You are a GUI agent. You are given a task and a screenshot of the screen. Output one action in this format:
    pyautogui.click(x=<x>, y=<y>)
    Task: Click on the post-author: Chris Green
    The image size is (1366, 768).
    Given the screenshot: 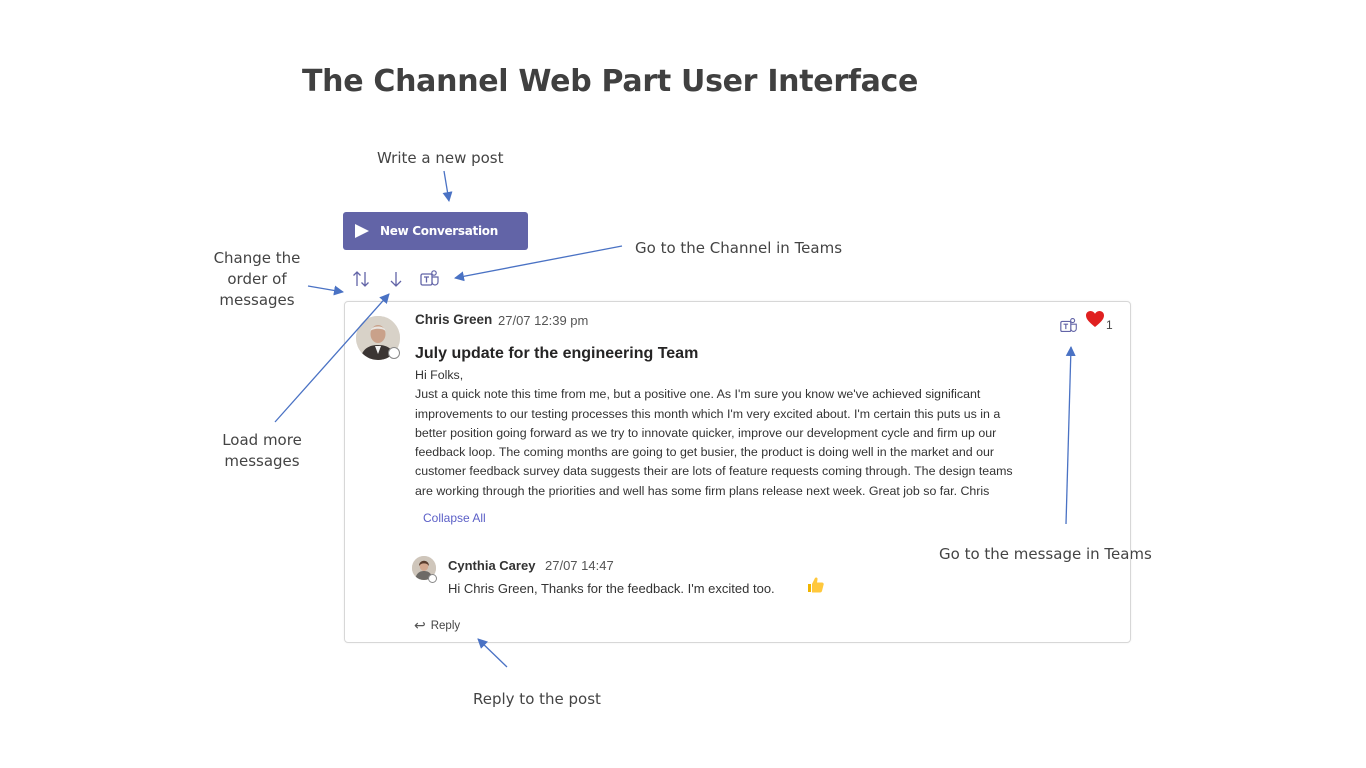 What is the action you would take?
    pyautogui.click(x=454, y=319)
    